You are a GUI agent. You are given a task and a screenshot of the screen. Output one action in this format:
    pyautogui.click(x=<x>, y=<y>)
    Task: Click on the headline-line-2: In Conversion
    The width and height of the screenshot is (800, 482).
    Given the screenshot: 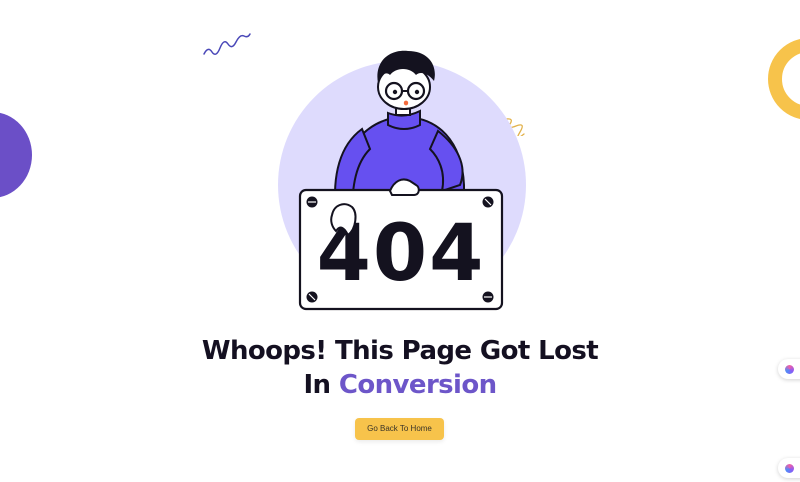 What is the action you would take?
    pyautogui.click(x=400, y=385)
    